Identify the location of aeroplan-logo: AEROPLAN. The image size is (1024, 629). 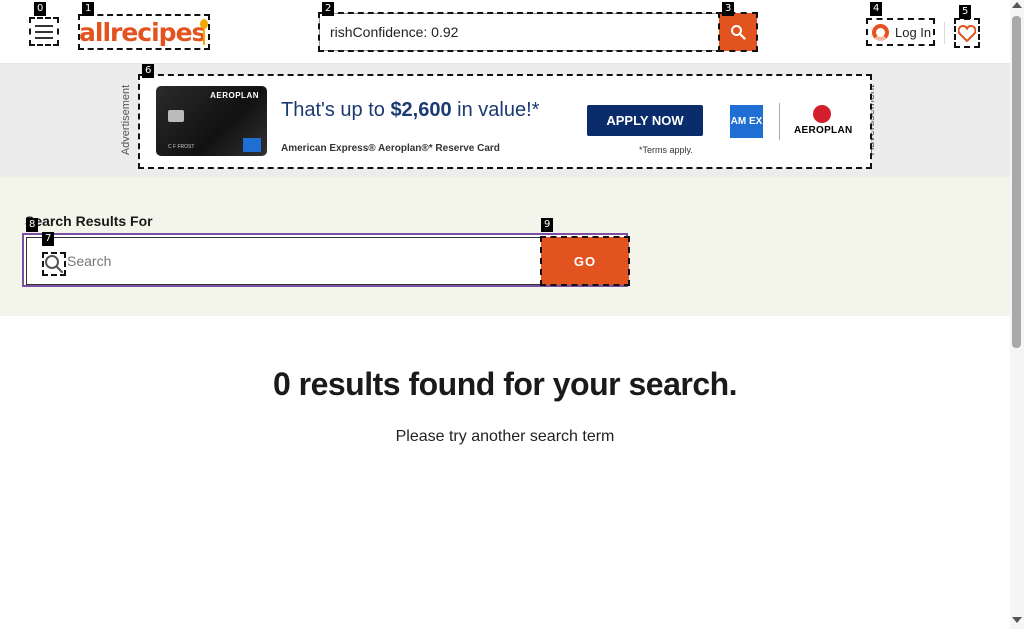
(823, 120).